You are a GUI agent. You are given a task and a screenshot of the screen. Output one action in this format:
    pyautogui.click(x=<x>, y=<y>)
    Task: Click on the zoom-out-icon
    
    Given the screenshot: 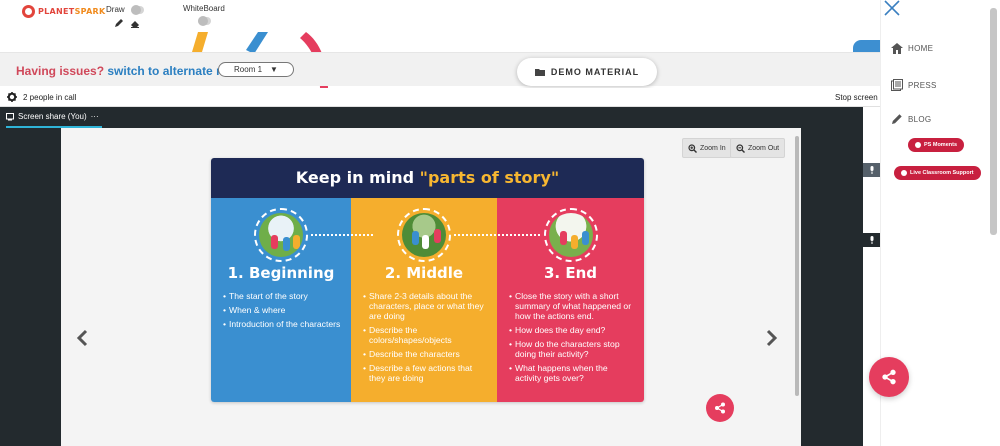 What is the action you would take?
    pyautogui.click(x=740, y=148)
    